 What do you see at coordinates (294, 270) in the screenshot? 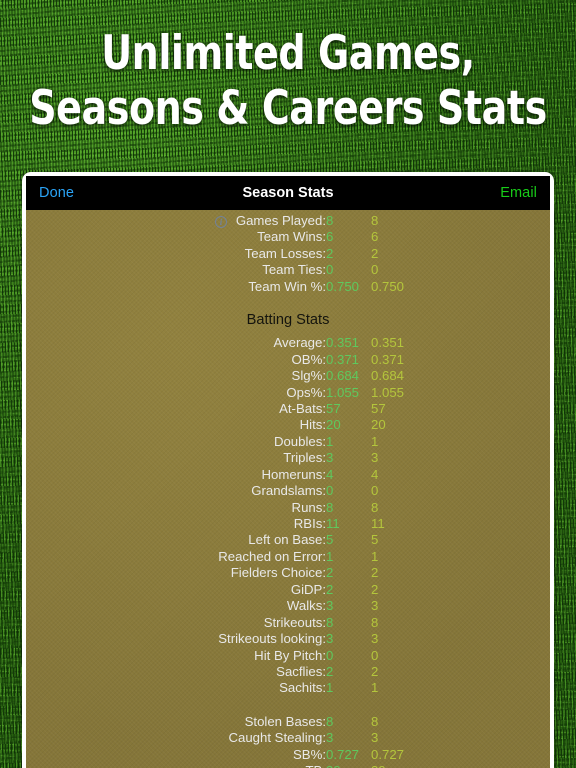
I see `stat-label: Team Ties:` at bounding box center [294, 270].